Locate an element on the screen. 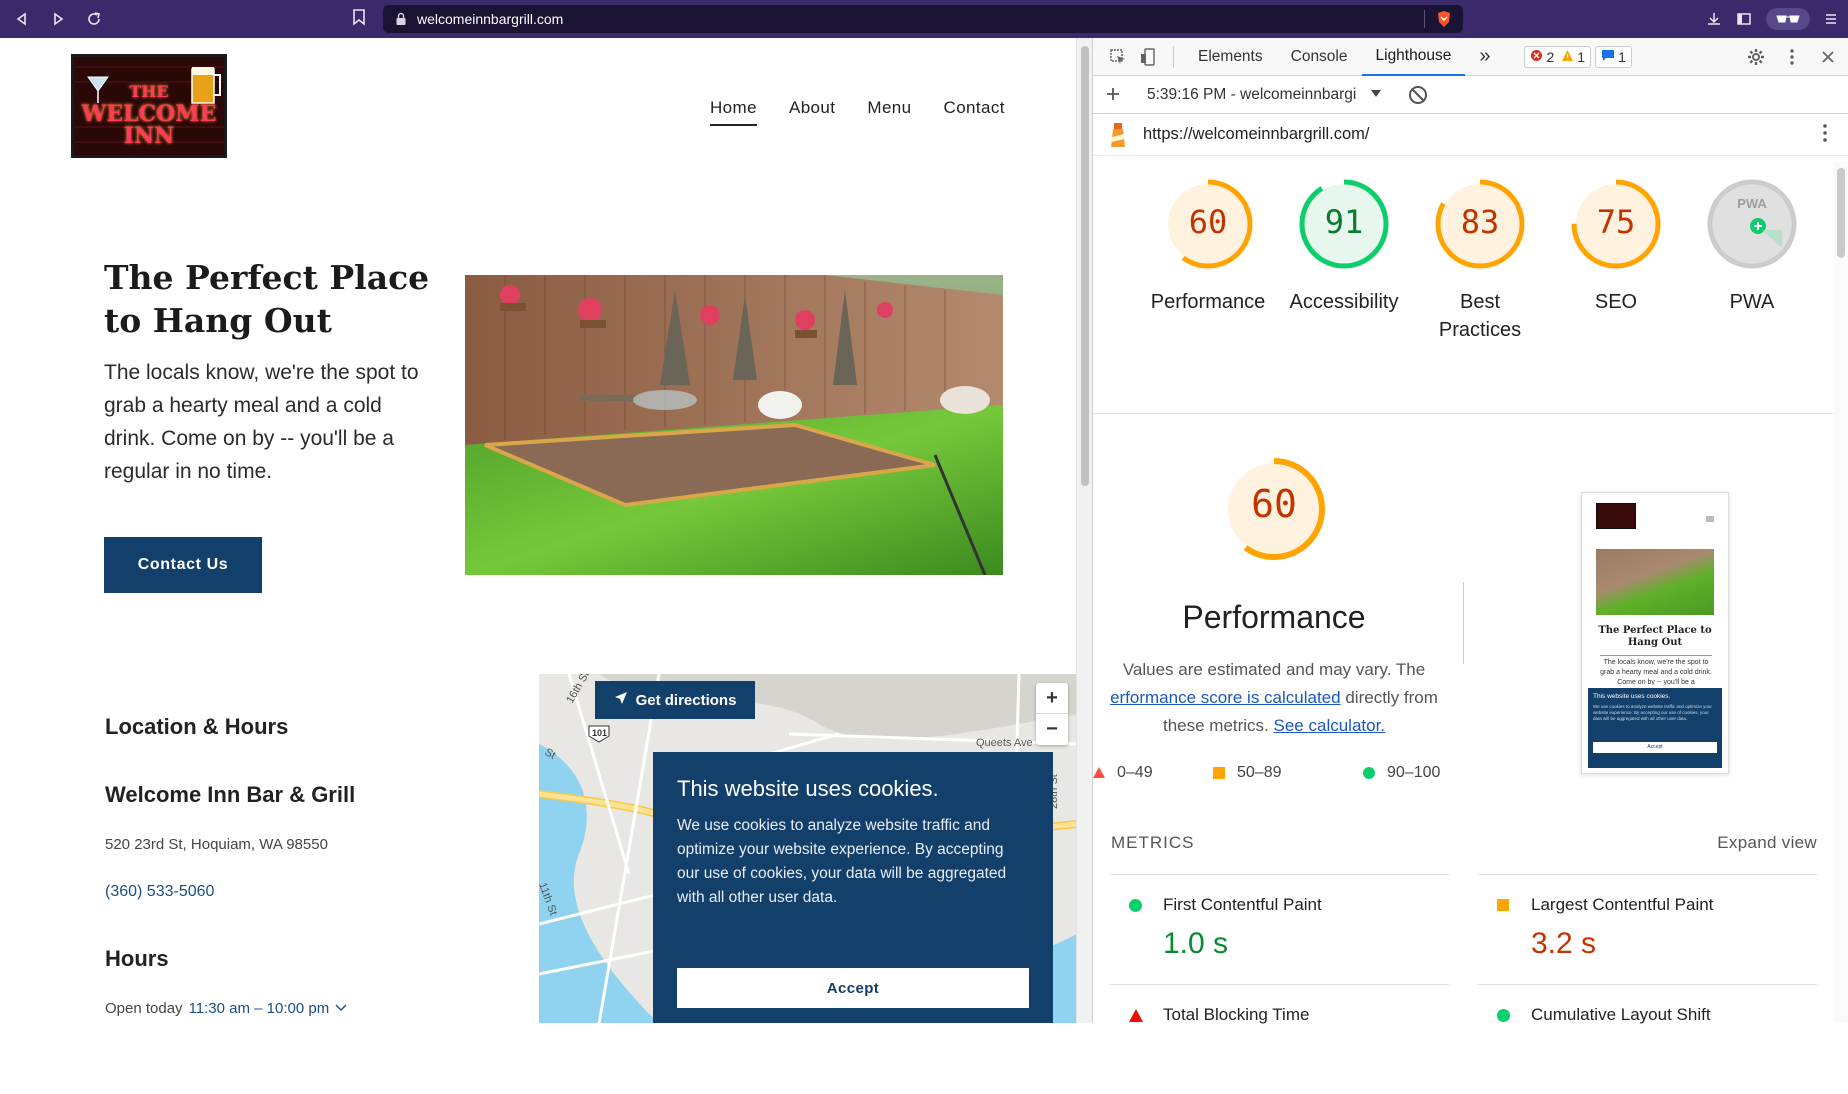 The image size is (1848, 1094). tab-elements: Elements is located at coordinates (1230, 57).